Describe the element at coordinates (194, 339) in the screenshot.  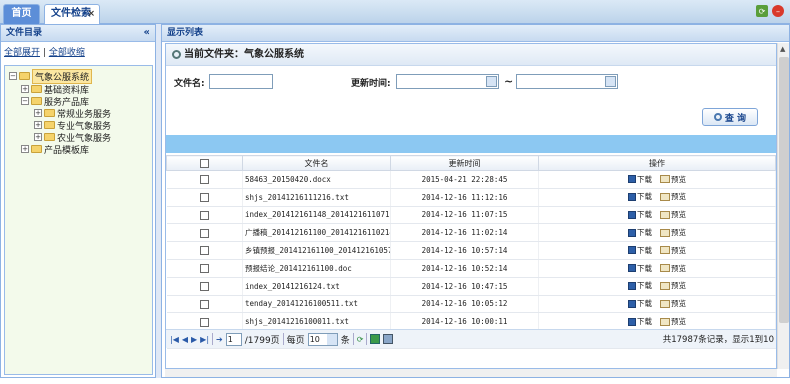
I see `next-page-icon: ▶` at that location.